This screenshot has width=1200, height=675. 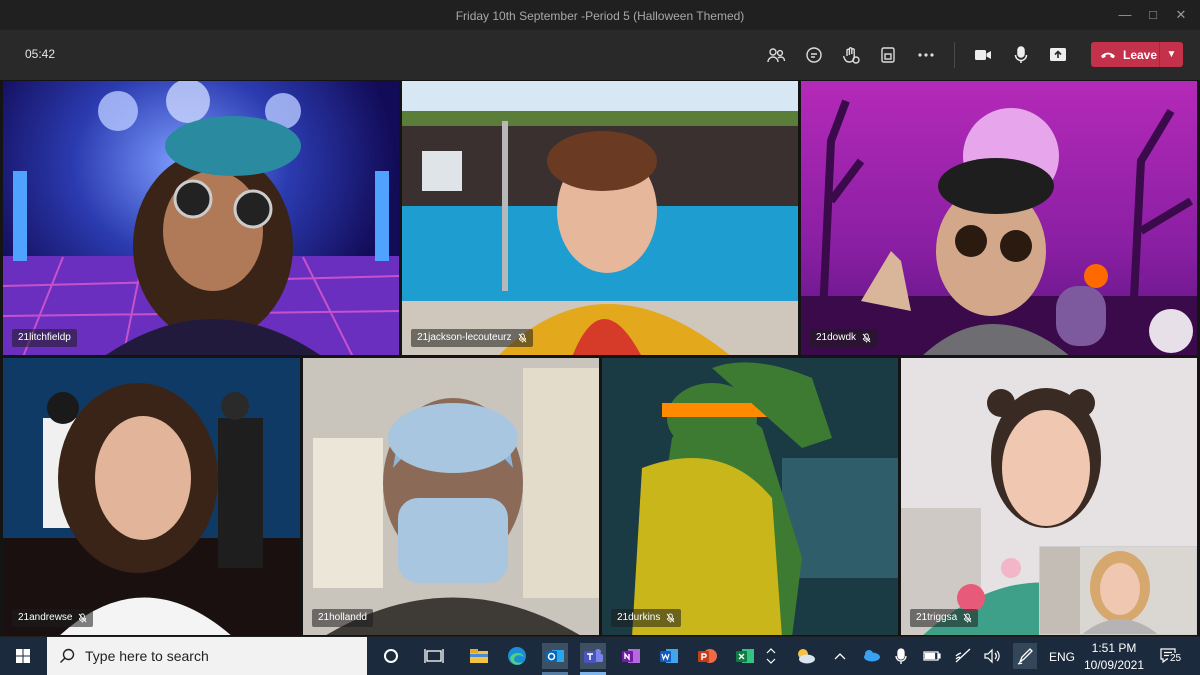 I want to click on taskbar-overflow-button, so click(x=771, y=656).